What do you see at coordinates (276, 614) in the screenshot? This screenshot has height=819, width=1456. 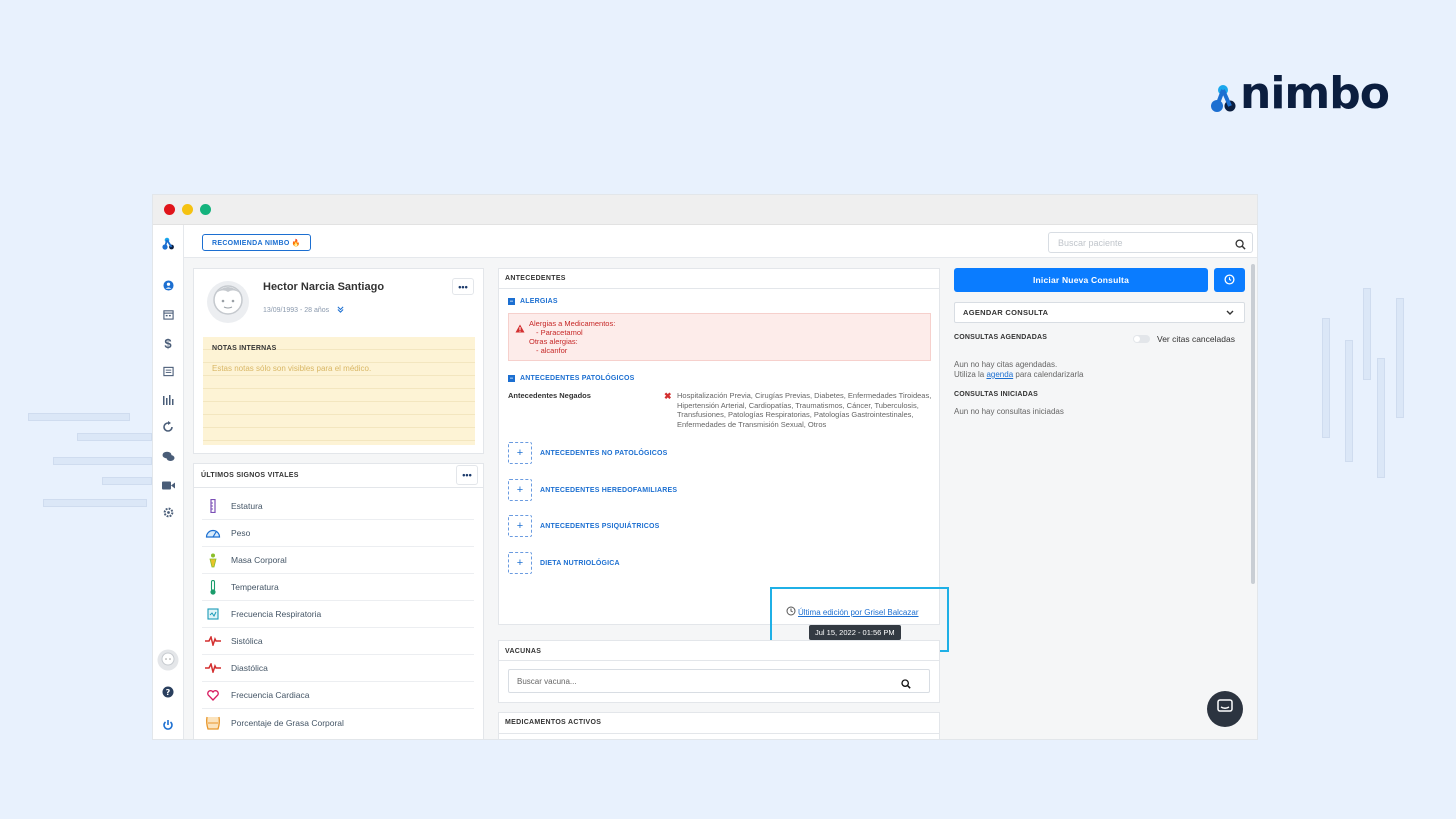 I see `vital-label: Frecuencia Respiratoria` at bounding box center [276, 614].